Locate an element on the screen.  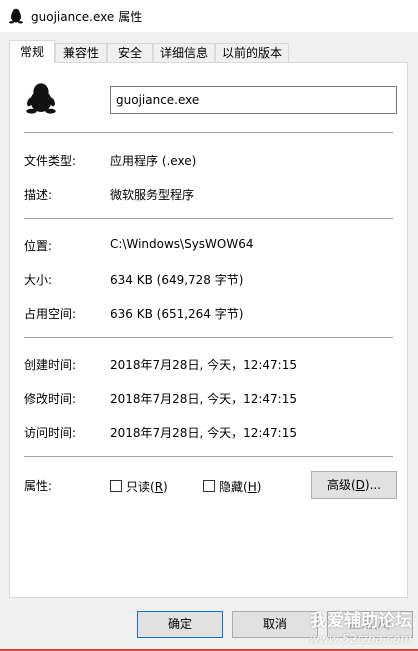
created-label: 创建时间: is located at coordinates (50, 365).